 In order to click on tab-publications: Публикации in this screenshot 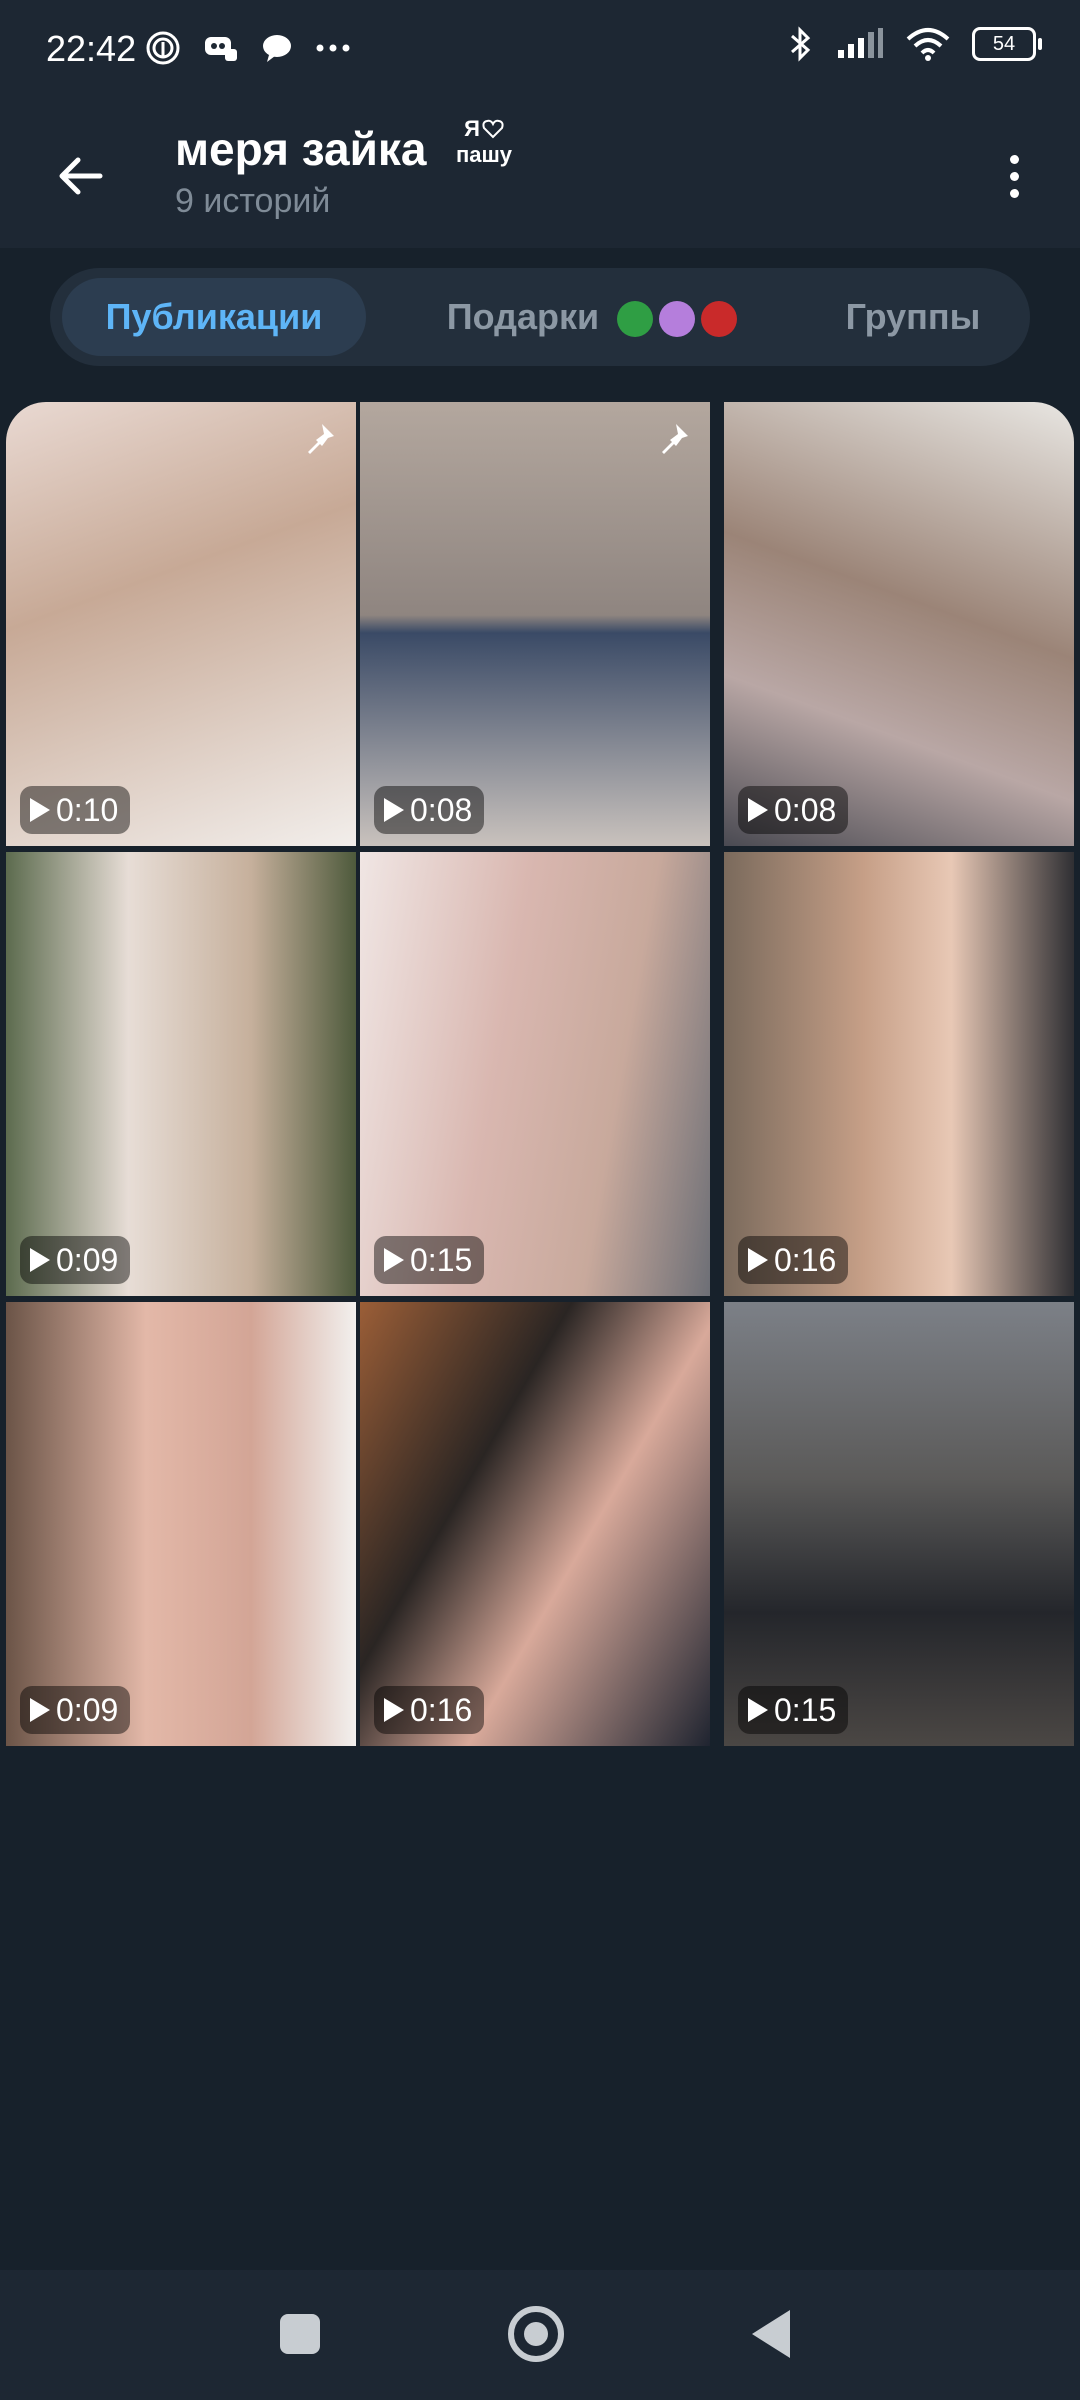, I will do `click(214, 317)`.